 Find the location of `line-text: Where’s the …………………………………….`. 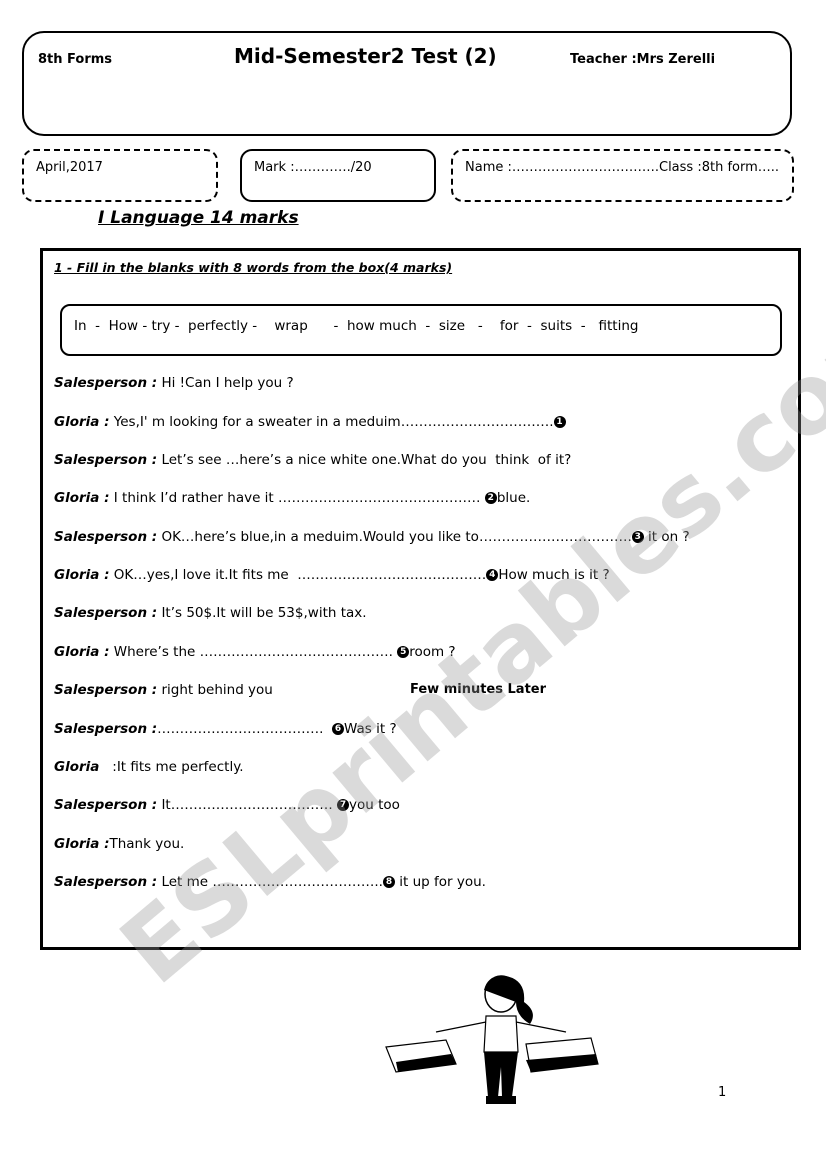

line-text: Where’s the ……………………………………. is located at coordinates (253, 652).